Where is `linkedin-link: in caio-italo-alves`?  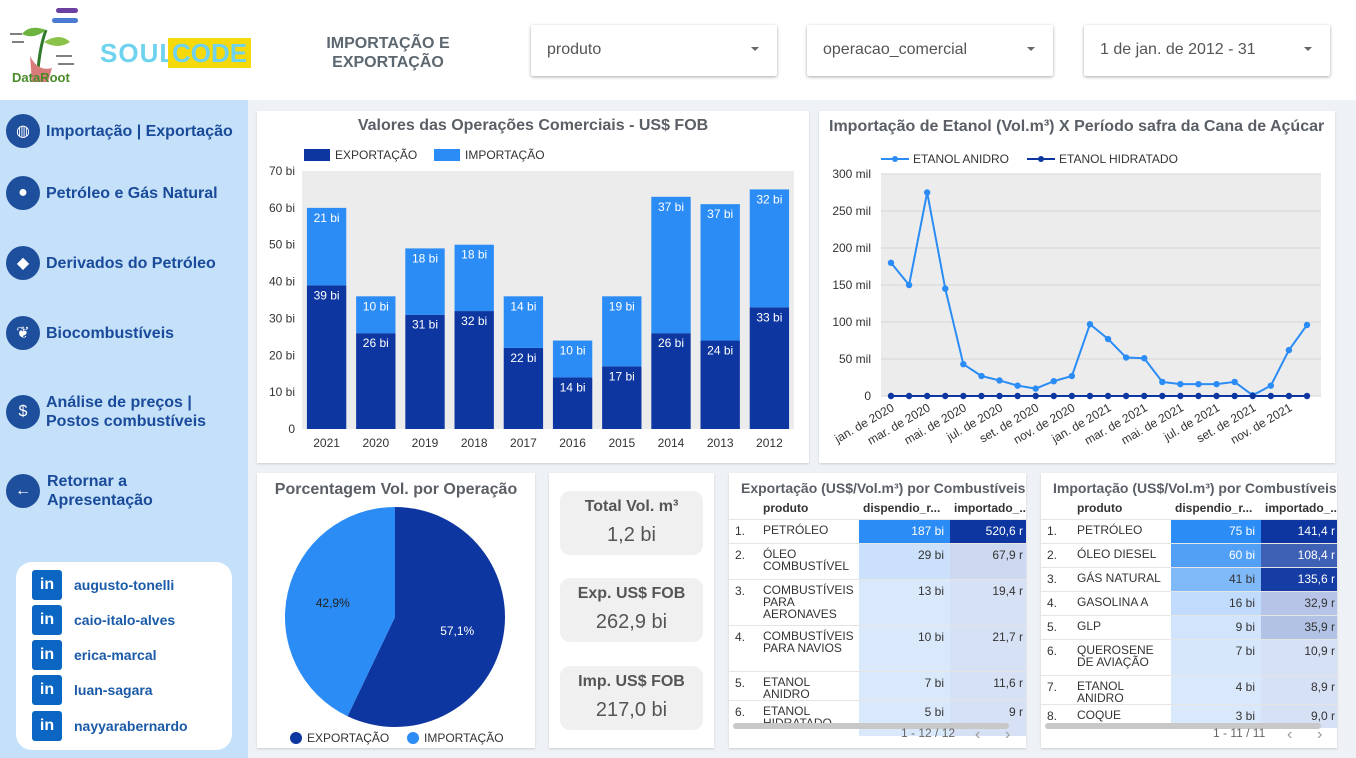
linkedin-link: in caio-italo-alves is located at coordinates (103, 620).